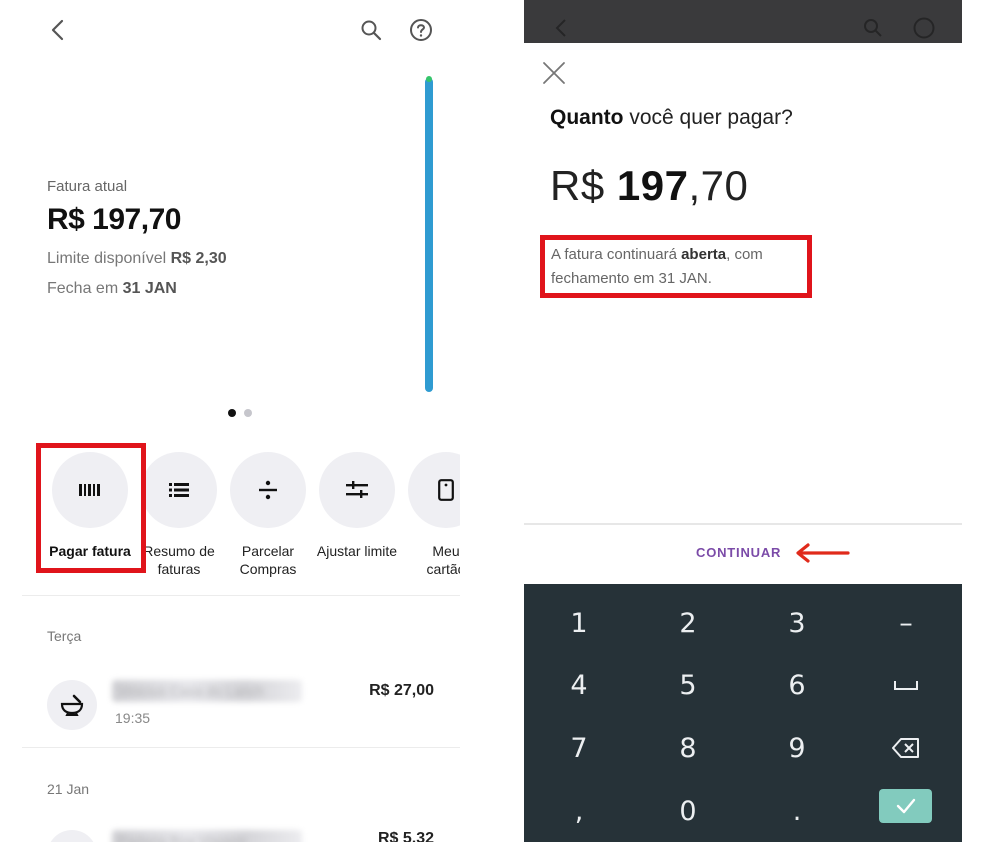 The image size is (984, 842). Describe the element at coordinates (232, 413) in the screenshot. I see `page-indicator-active` at that location.